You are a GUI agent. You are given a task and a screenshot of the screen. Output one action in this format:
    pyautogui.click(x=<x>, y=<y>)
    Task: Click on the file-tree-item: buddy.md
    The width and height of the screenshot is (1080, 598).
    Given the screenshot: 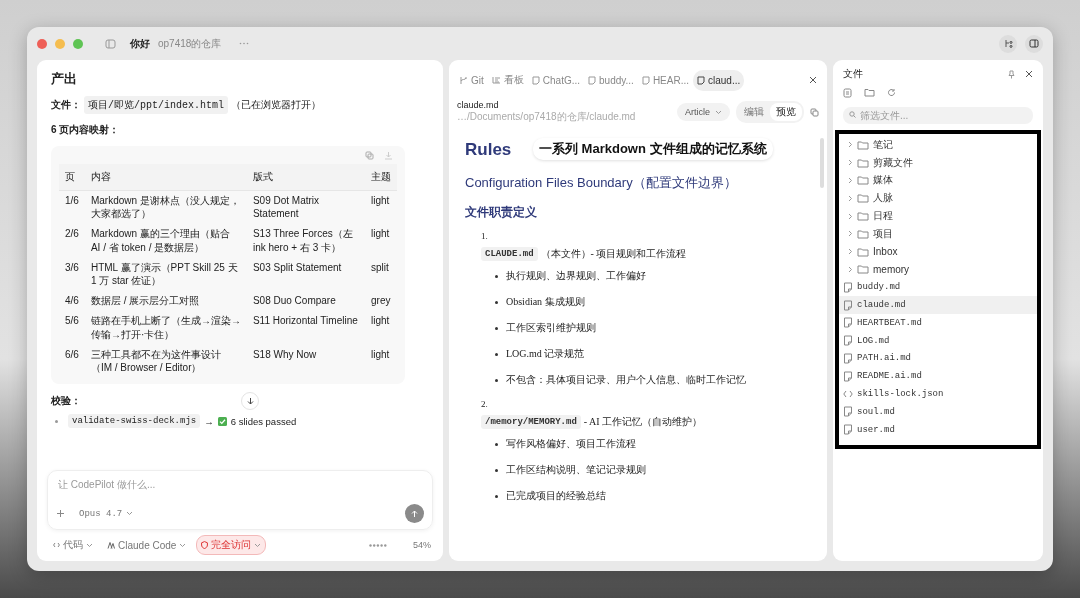 What is the action you would take?
    pyautogui.click(x=938, y=287)
    